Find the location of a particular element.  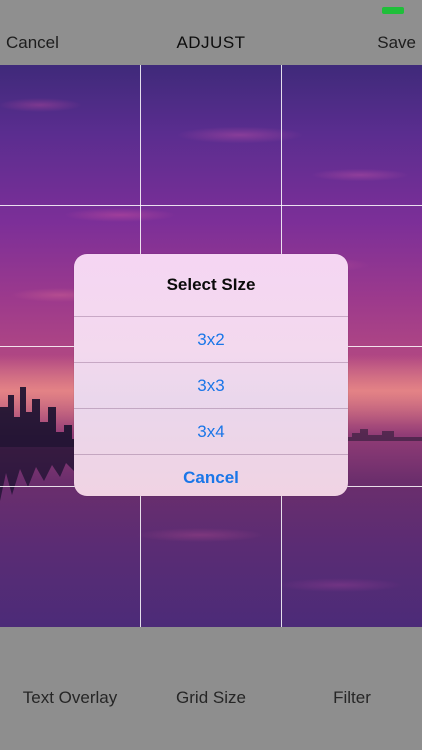

size-option-3x3: 3x3 is located at coordinates (211, 385).